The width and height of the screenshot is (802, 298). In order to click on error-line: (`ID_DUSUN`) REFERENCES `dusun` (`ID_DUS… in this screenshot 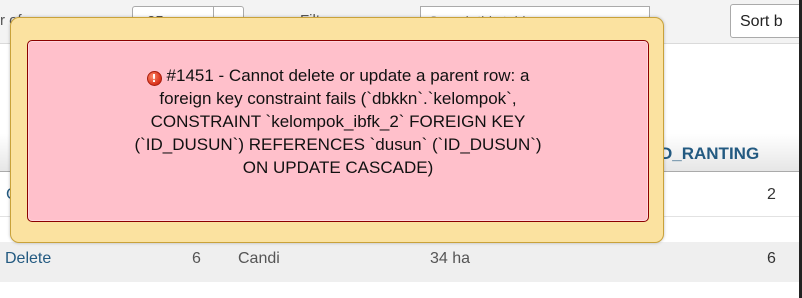, I will do `click(338, 144)`.